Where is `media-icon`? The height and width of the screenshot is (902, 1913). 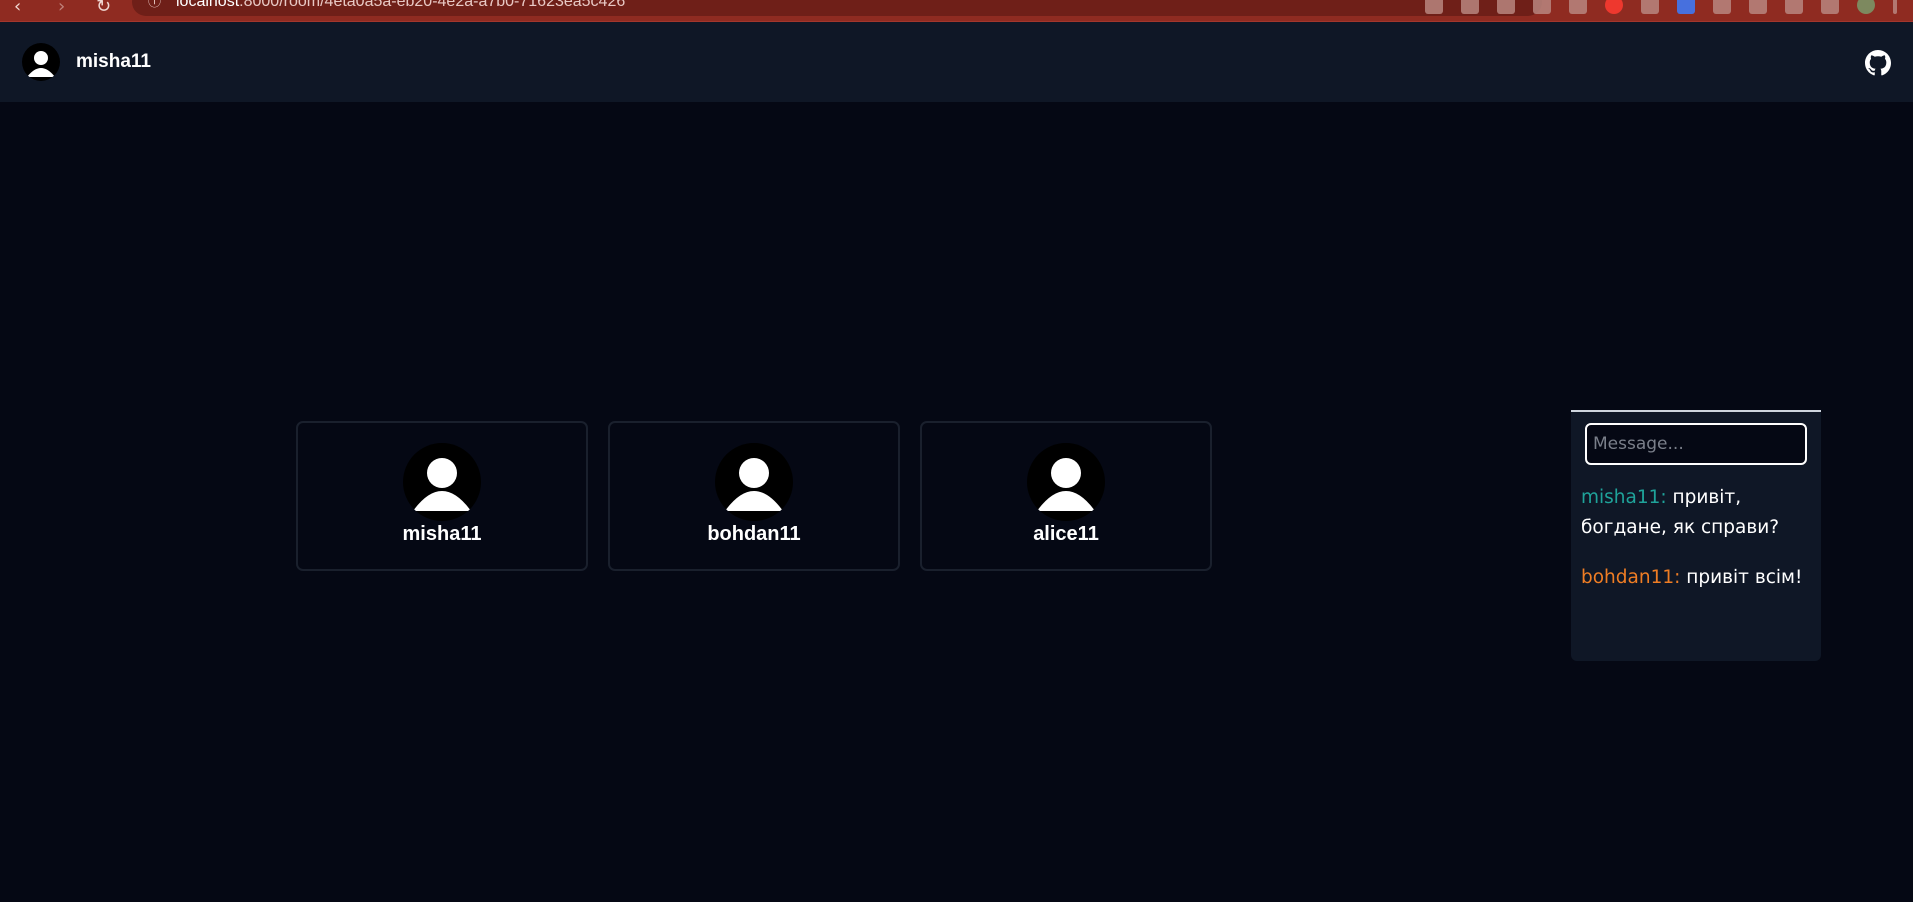
media-icon is located at coordinates (1794, 7).